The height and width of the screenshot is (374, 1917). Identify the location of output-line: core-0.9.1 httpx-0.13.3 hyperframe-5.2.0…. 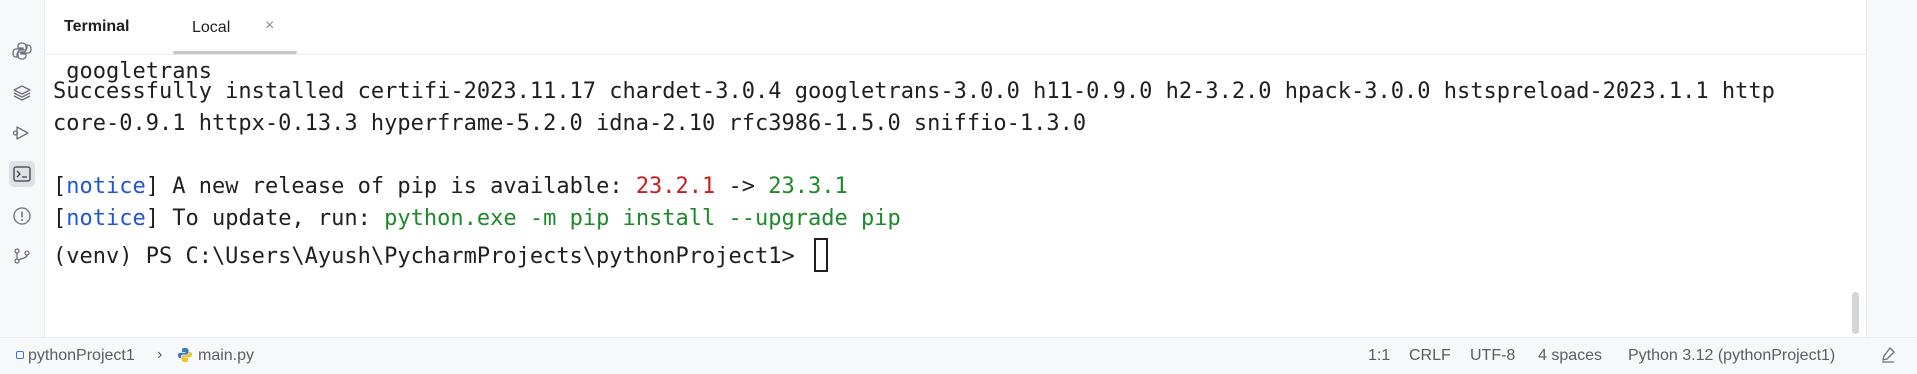
(570, 123).